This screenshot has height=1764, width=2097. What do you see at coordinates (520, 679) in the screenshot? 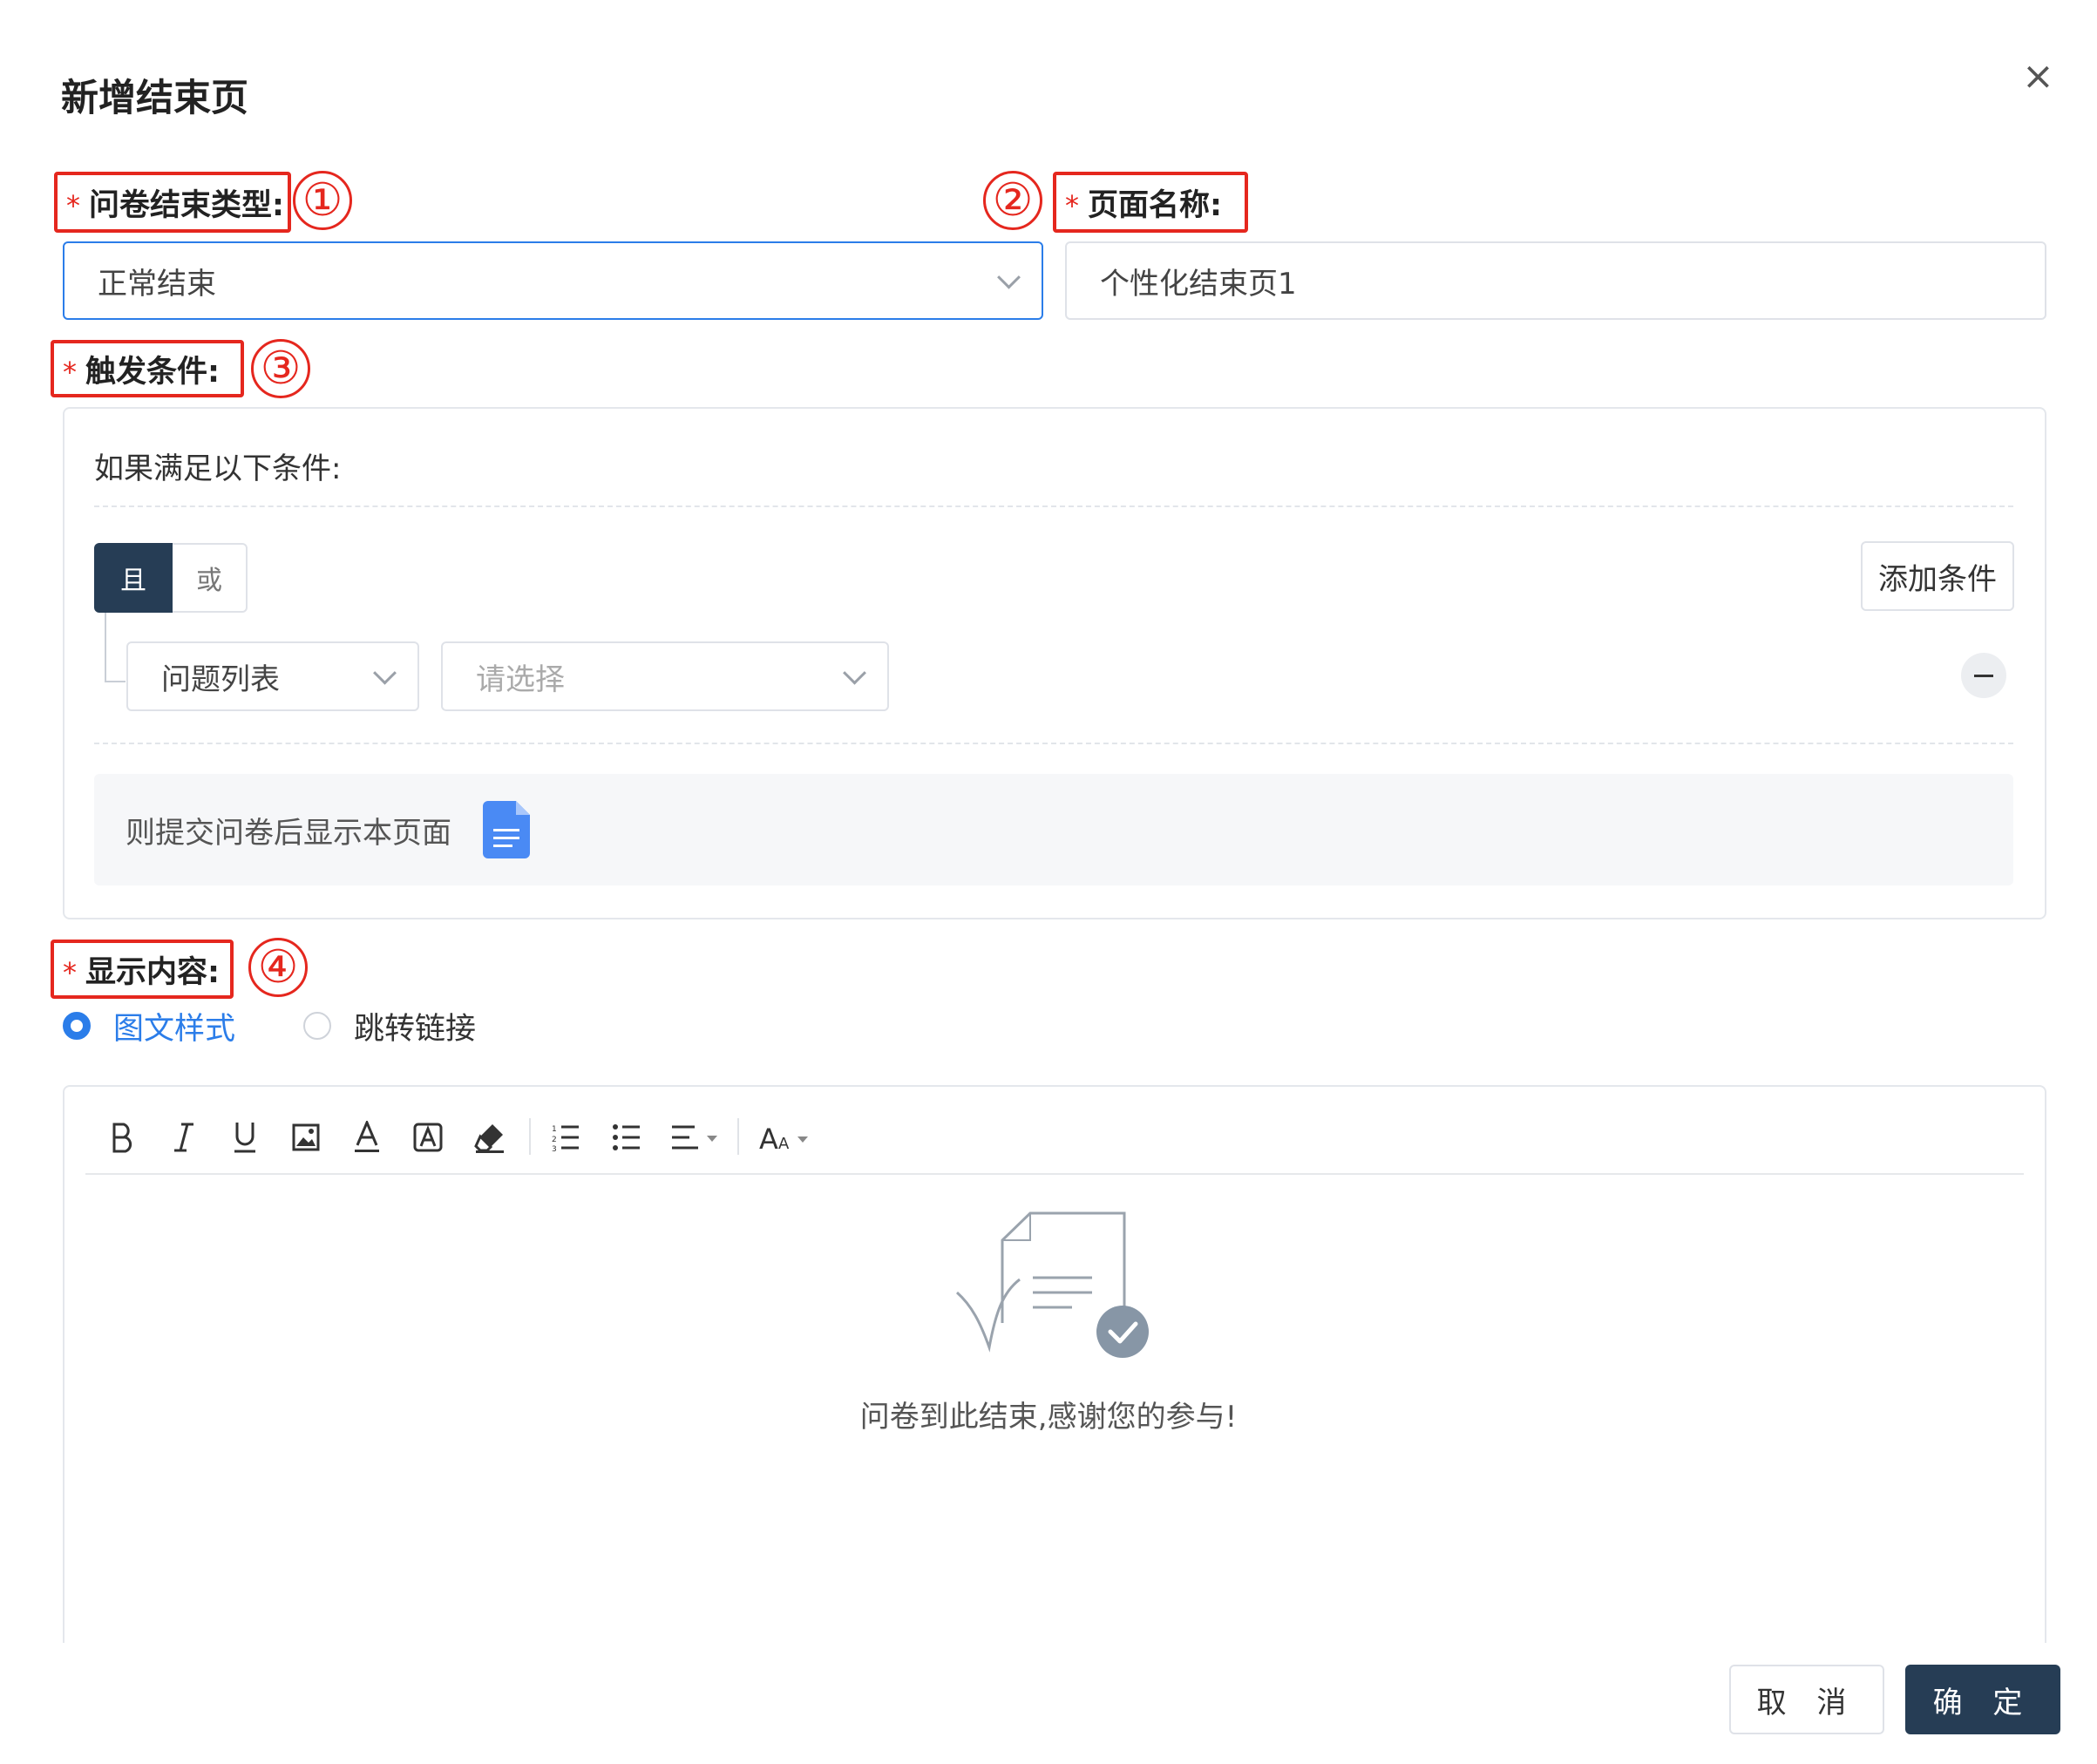
I see `option-select-placeholder: 请选择` at bounding box center [520, 679].